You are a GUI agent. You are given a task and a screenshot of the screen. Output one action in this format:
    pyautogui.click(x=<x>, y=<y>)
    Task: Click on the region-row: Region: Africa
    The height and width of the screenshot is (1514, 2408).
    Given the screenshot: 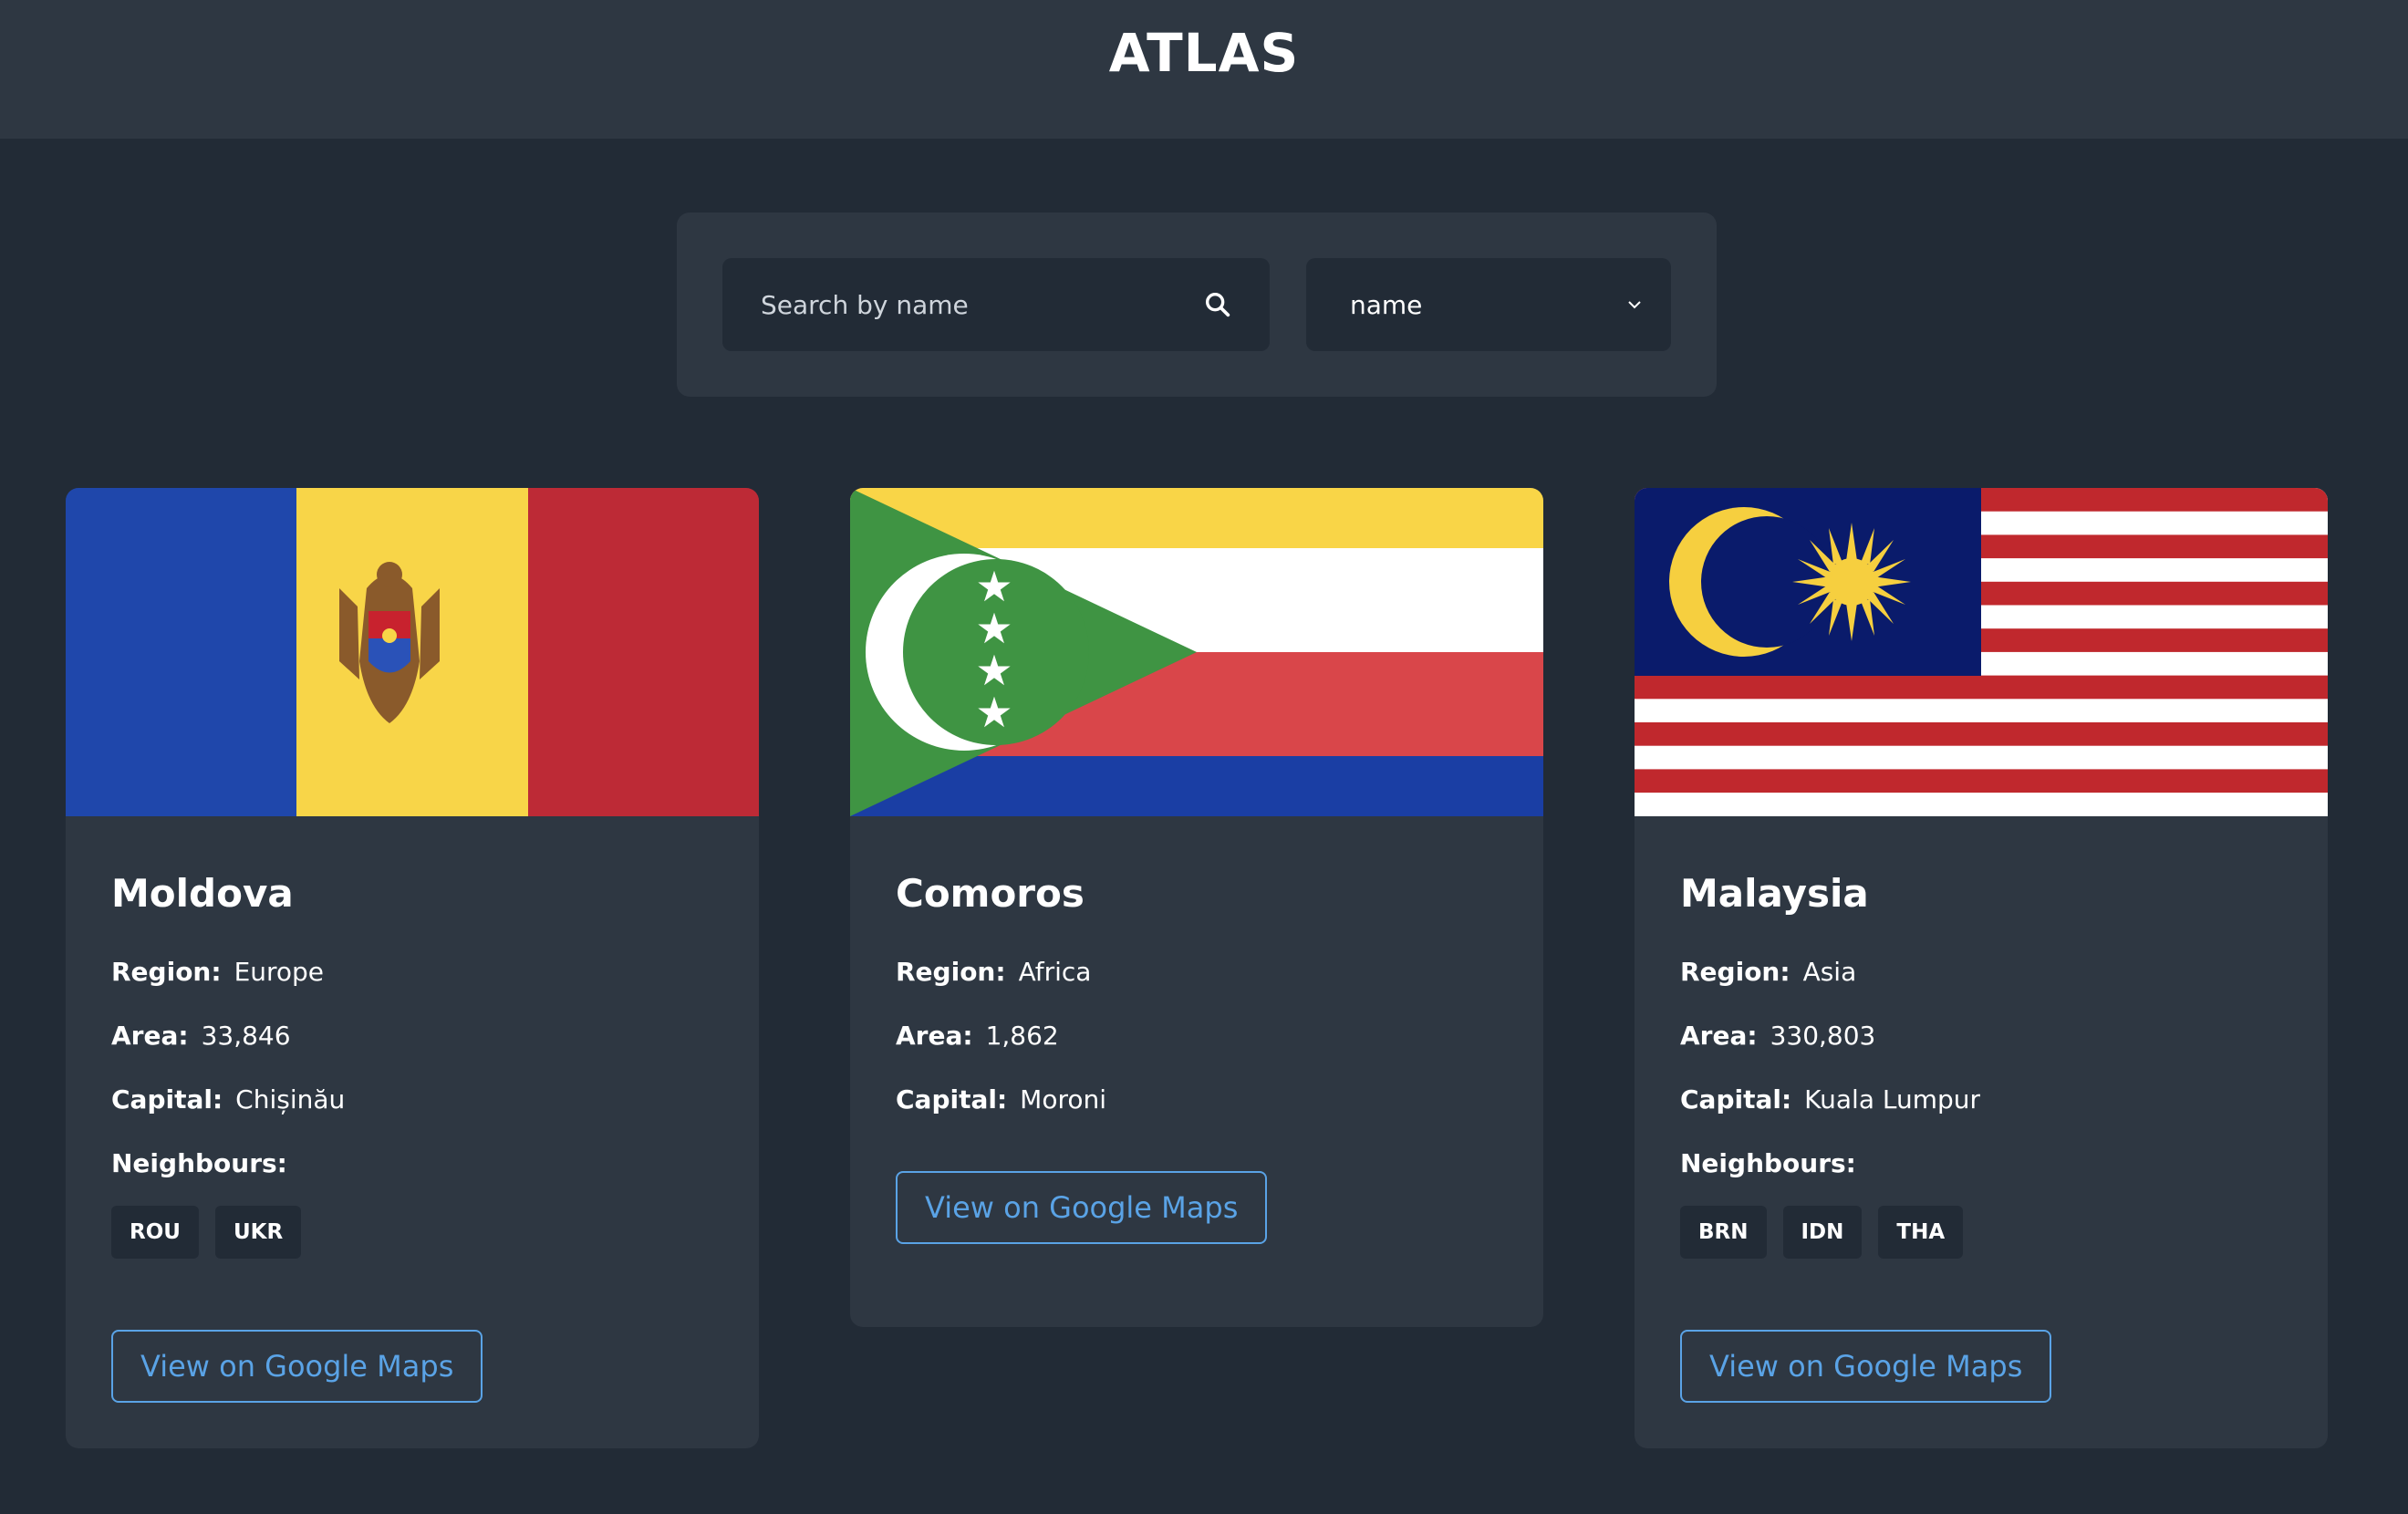 What is the action you would take?
    pyautogui.click(x=1197, y=972)
    